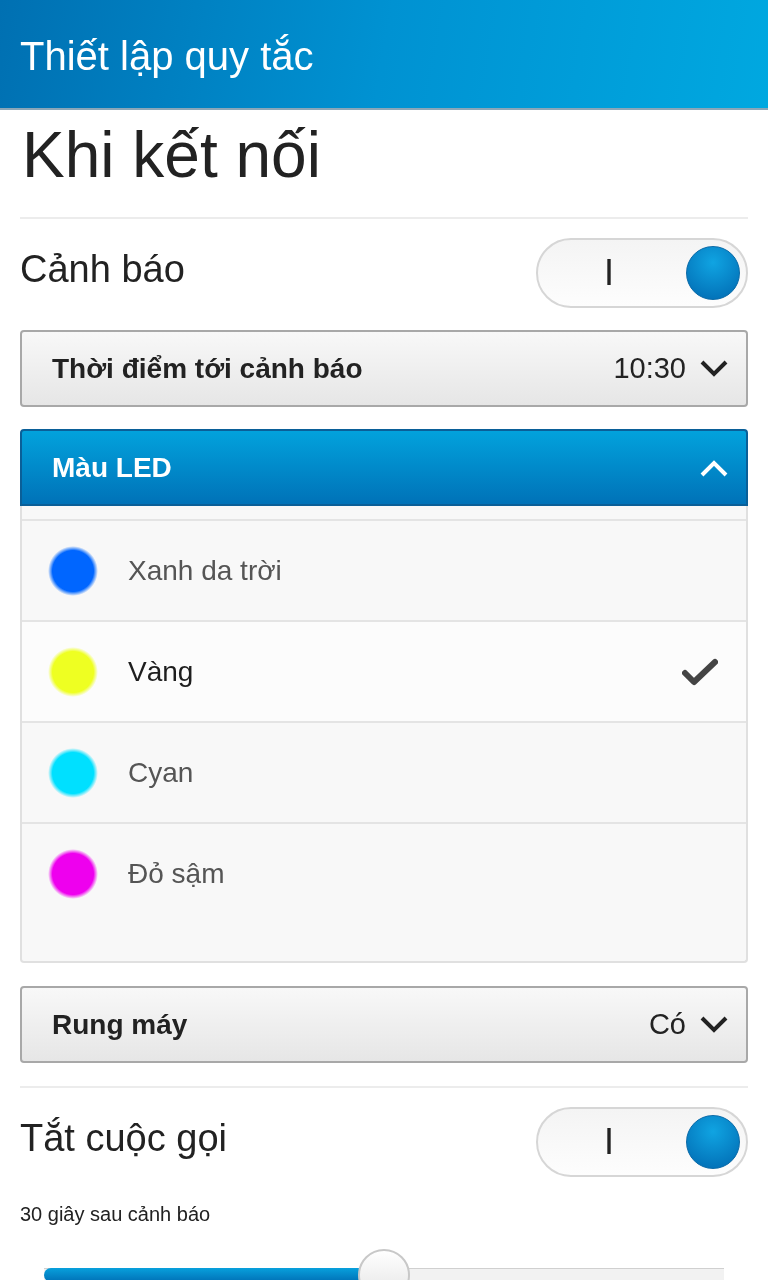 The height and width of the screenshot is (1280, 768). I want to click on dropdown-button: Màu LED, so click(384, 467).